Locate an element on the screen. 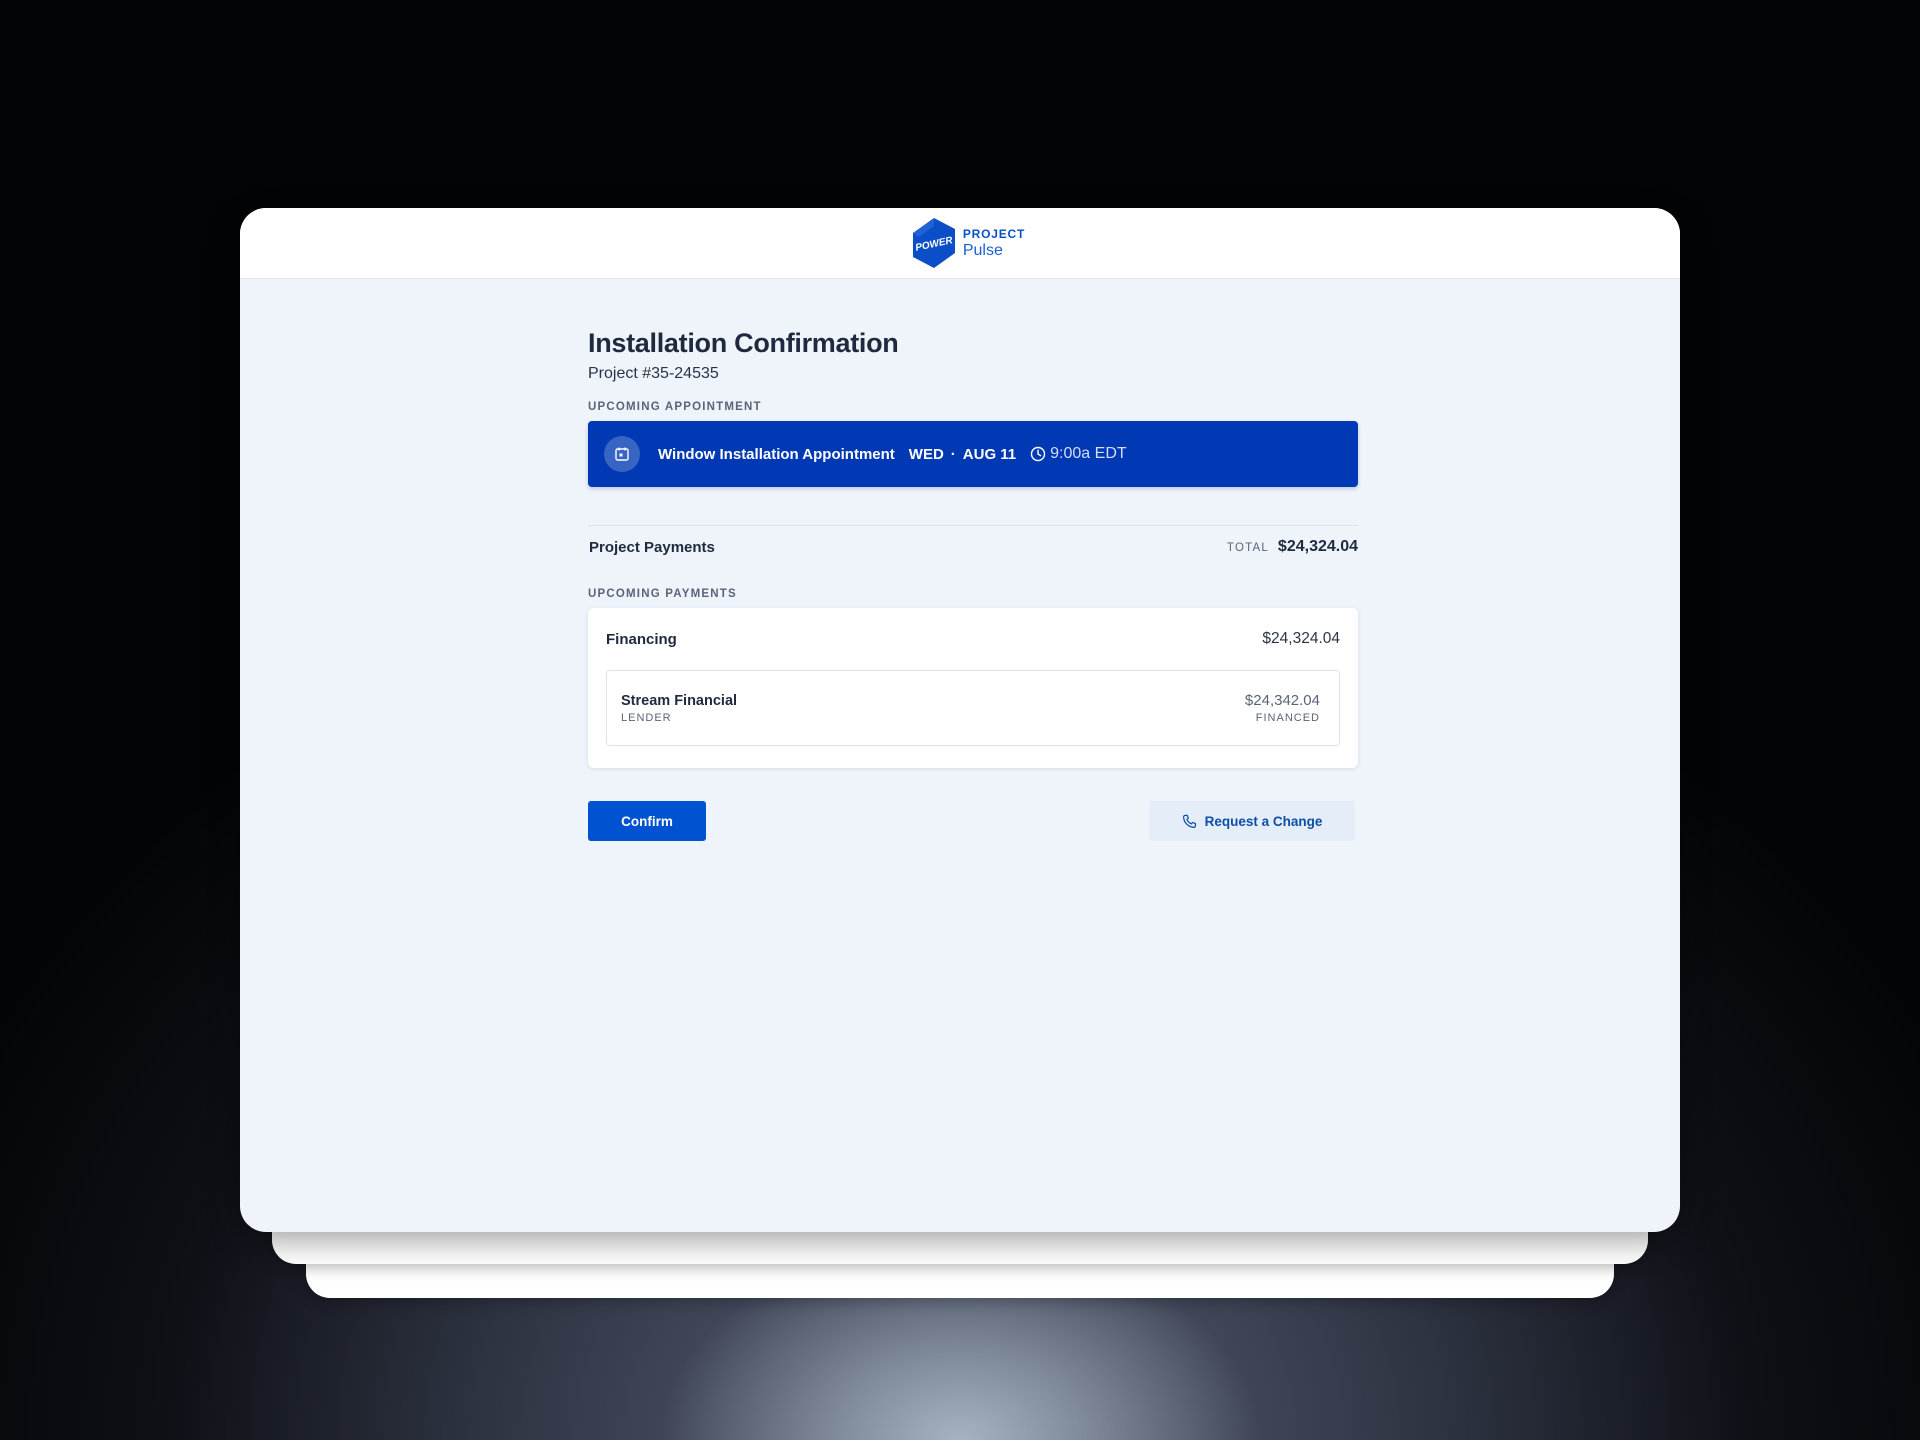 The height and width of the screenshot is (1440, 1920). financing-amount: $24,324.04 is located at coordinates (1301, 638).